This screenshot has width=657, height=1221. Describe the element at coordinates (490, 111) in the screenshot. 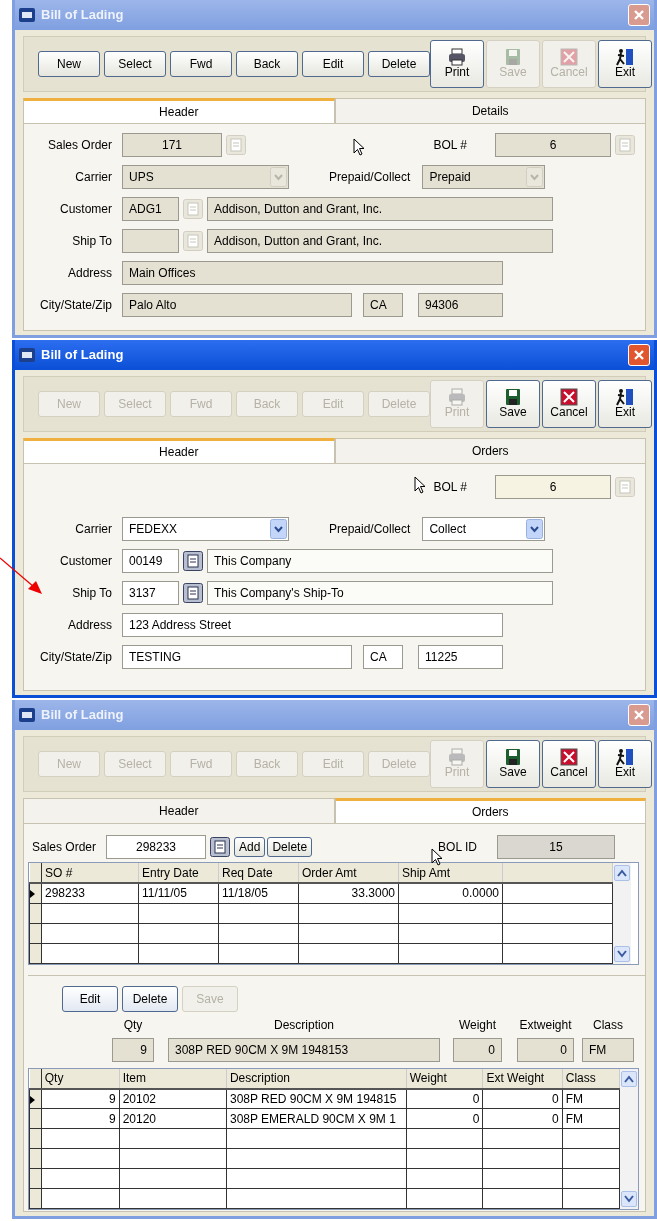

I see `tab: Details` at that location.